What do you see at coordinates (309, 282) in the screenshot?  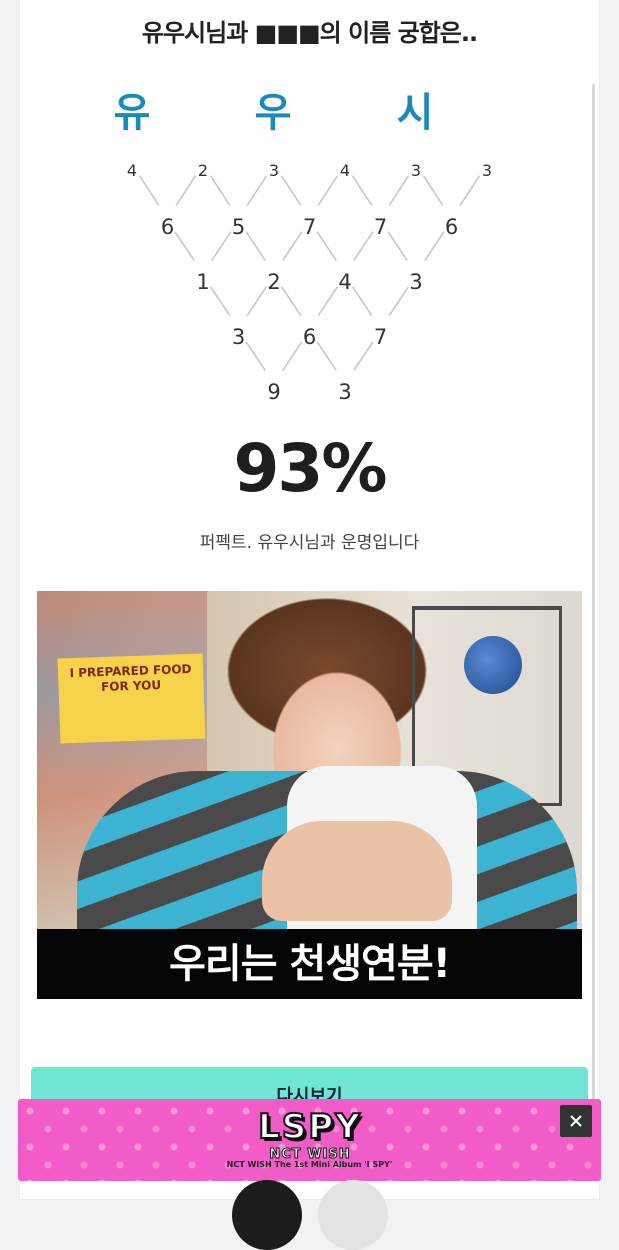 I see `stroke-triangle: 4 2 3 4 3 3 6 5 7 7 6 1 2 4 3 3 6 7 9 3` at bounding box center [309, 282].